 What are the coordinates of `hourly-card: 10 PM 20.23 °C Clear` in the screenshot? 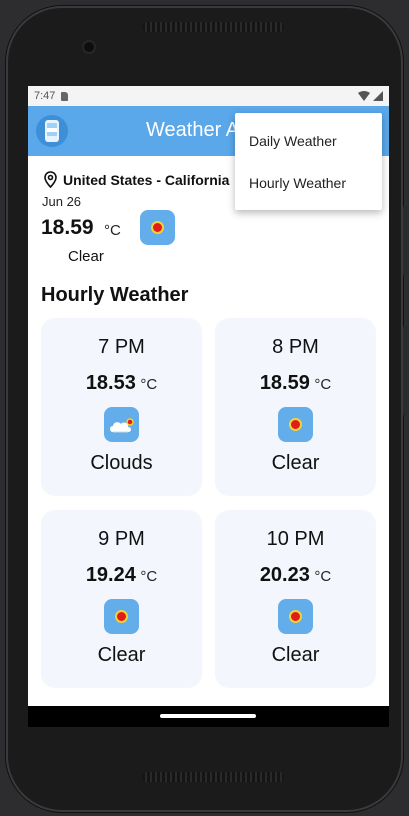 It's located at (295, 599).